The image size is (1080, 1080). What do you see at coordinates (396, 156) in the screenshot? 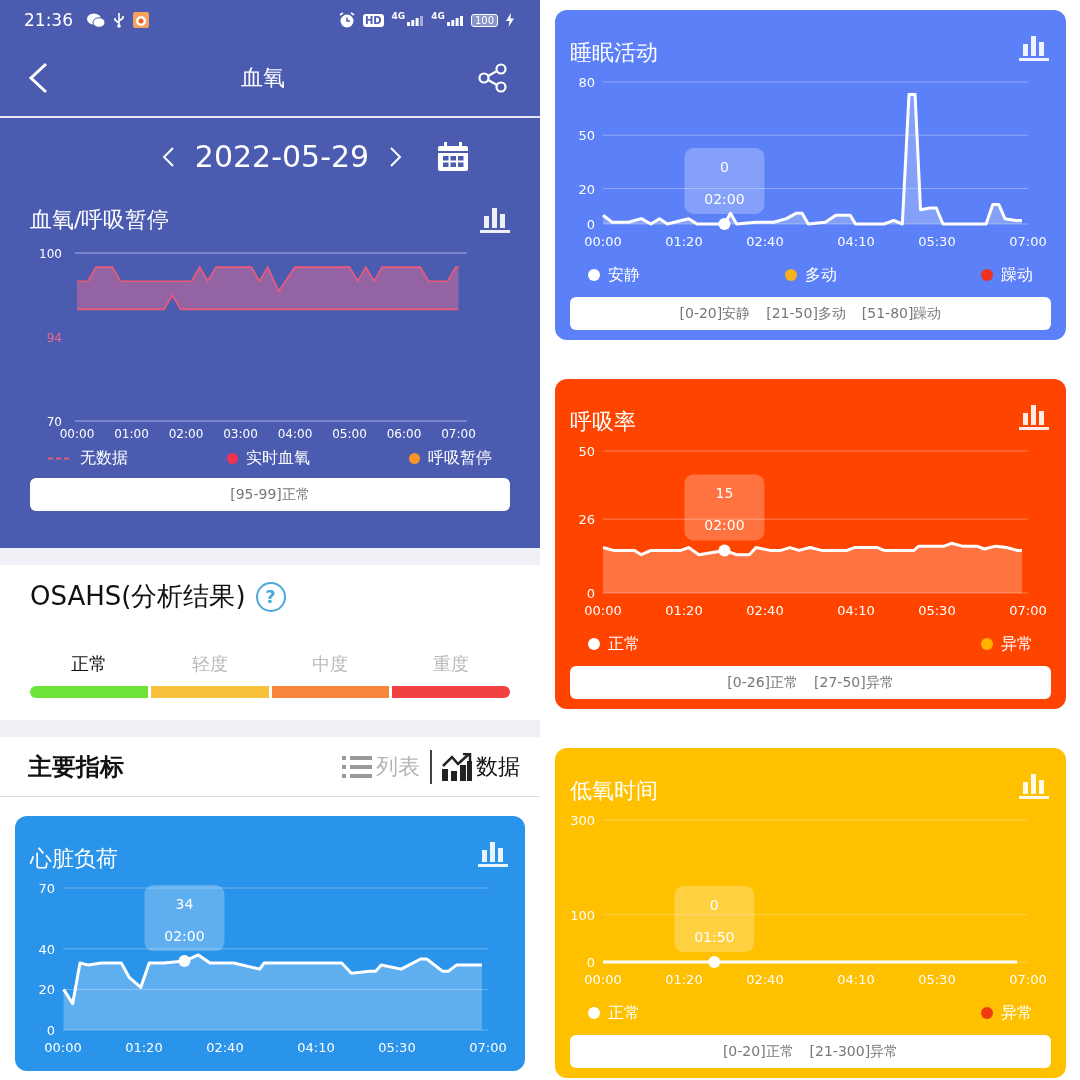
I see `chevron-right-icon` at bounding box center [396, 156].